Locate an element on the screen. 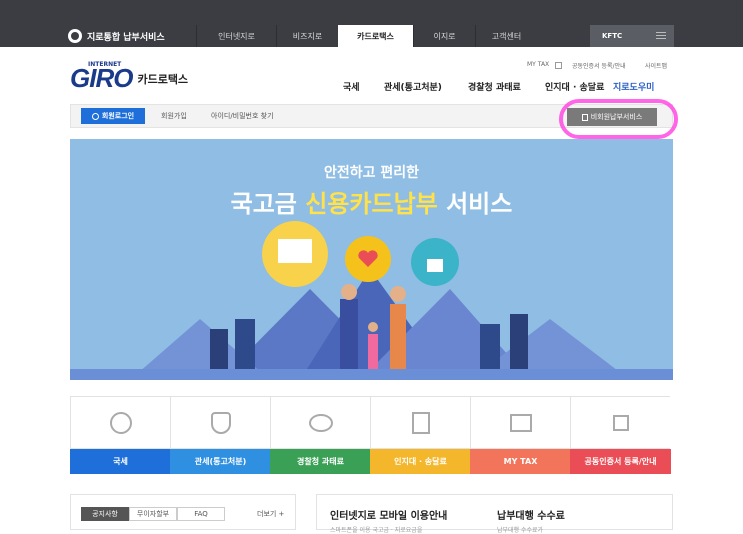 This screenshot has height=534, width=743. service-label-5: 공동인증서 등록/안내 is located at coordinates (620, 461).